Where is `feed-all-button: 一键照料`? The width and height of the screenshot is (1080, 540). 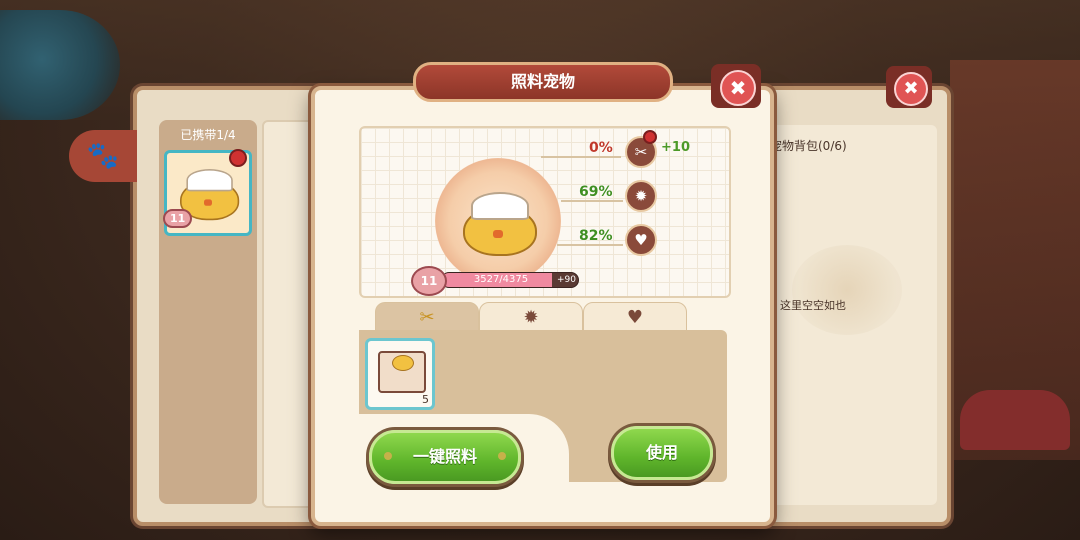 feed-all-button: 一键照料 is located at coordinates (445, 457).